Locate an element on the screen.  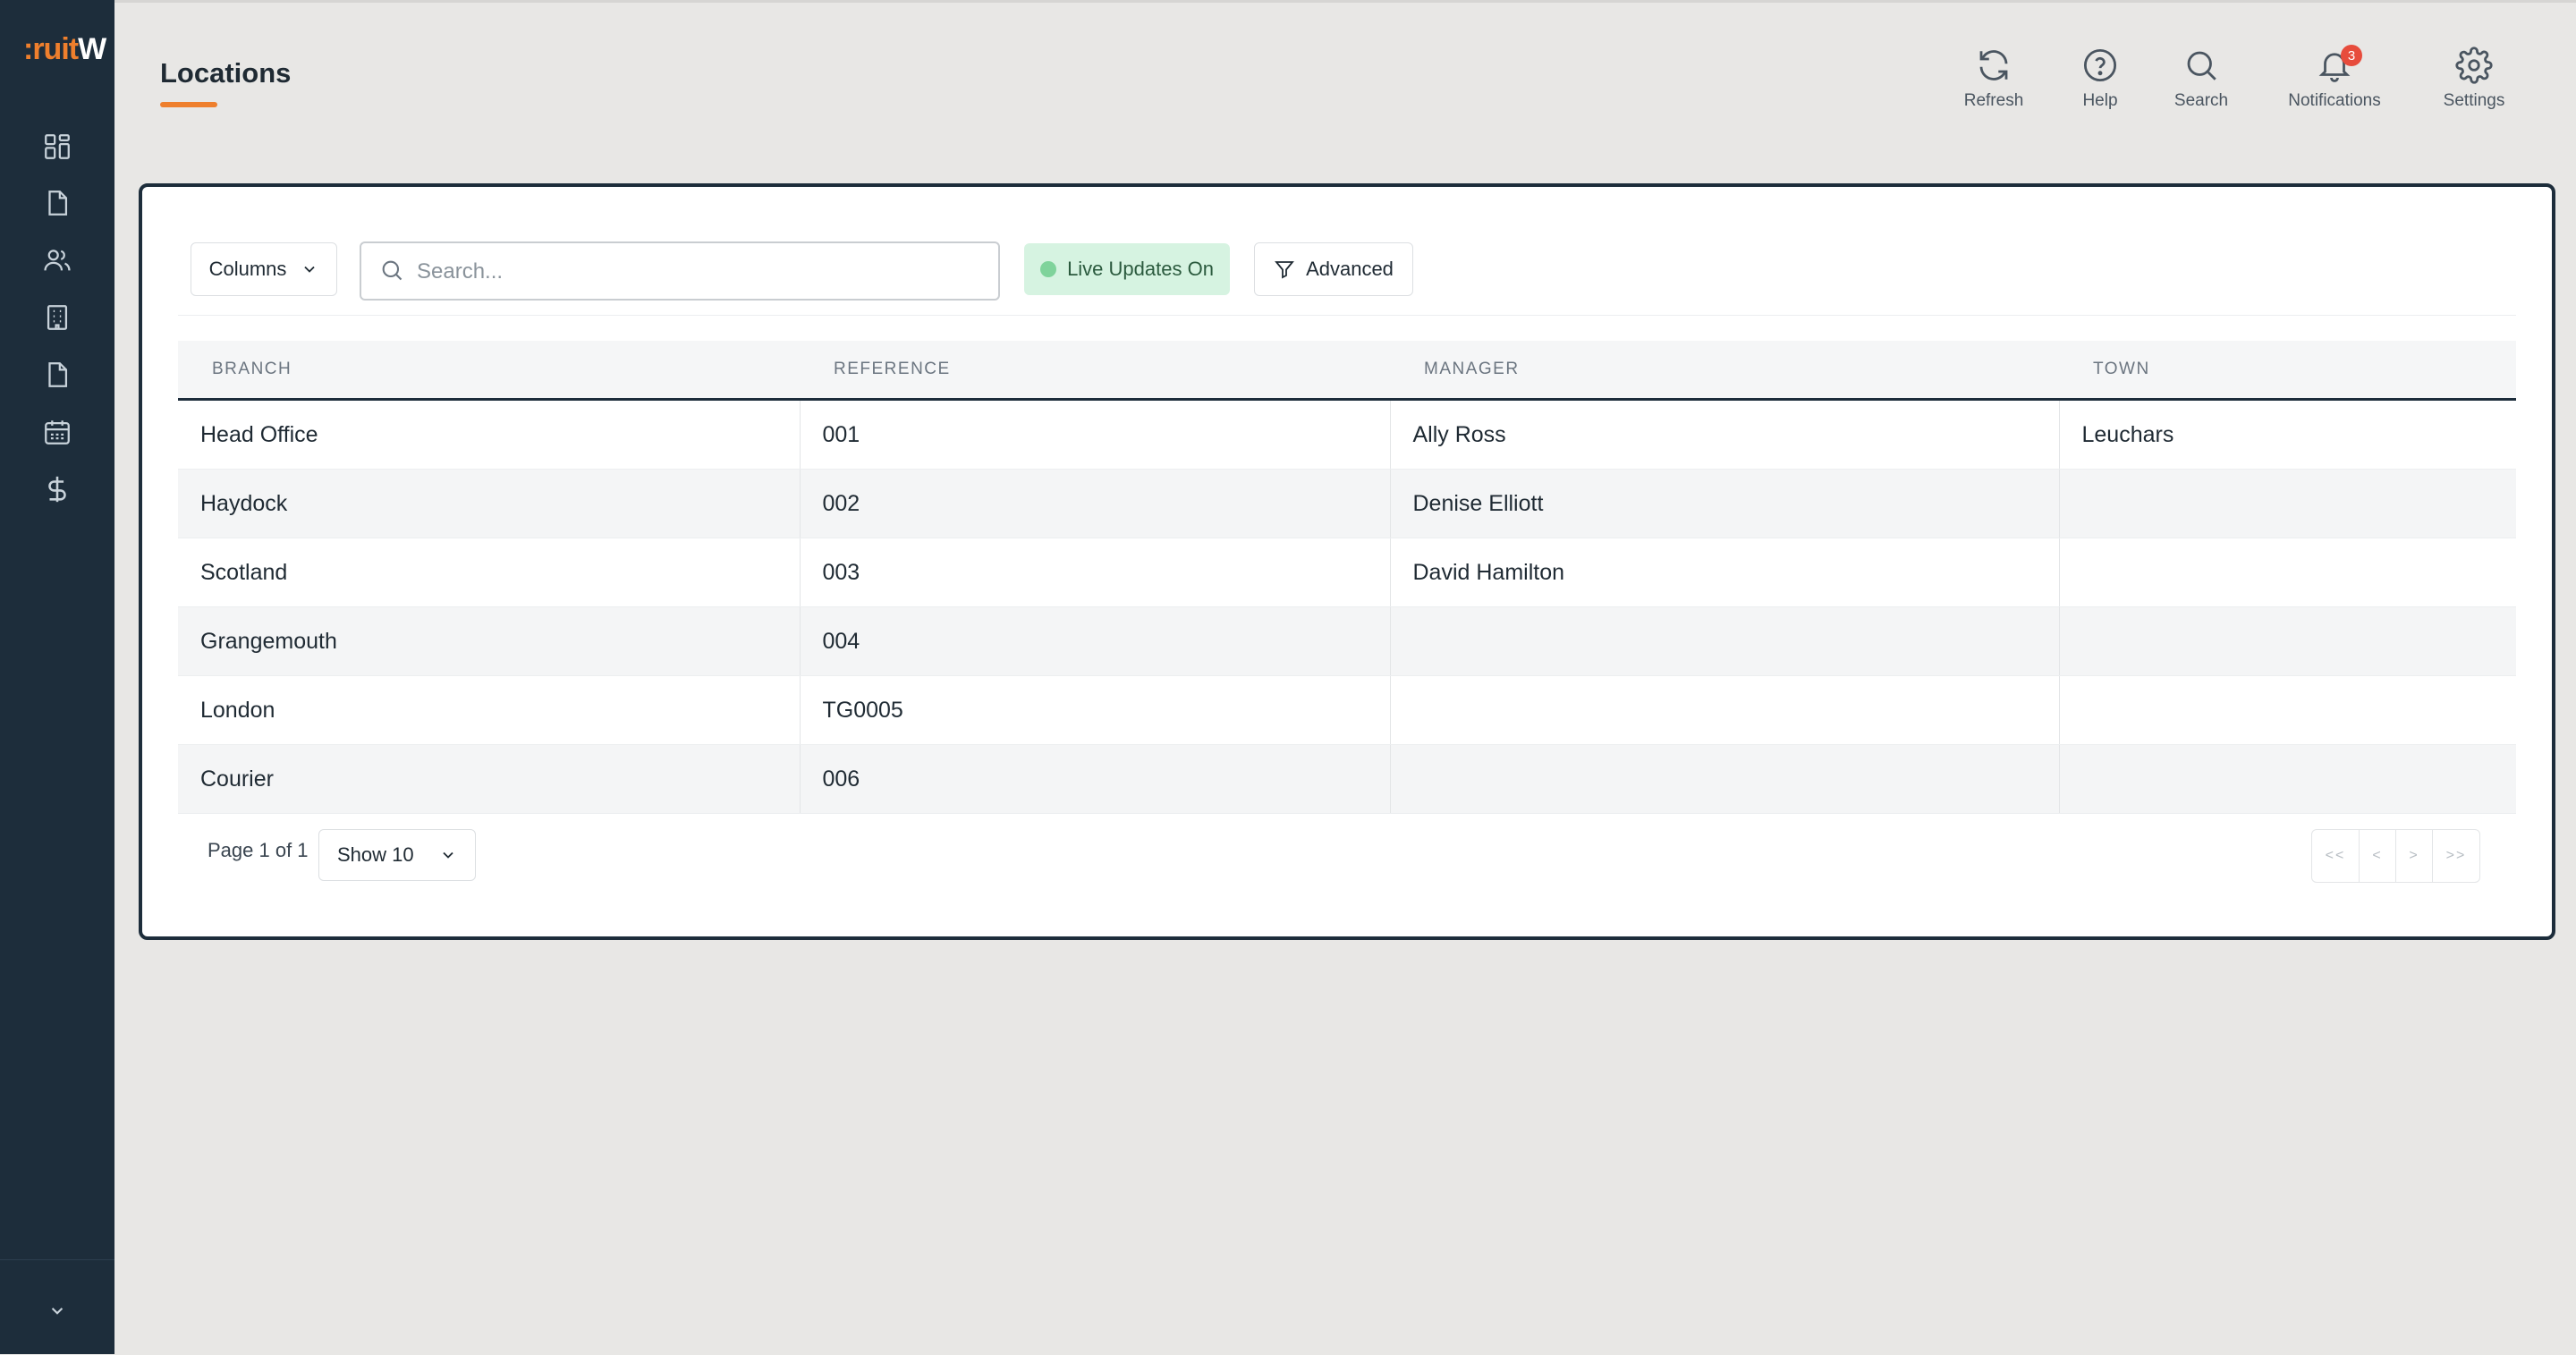
dollar-icon is located at coordinates (57, 489).